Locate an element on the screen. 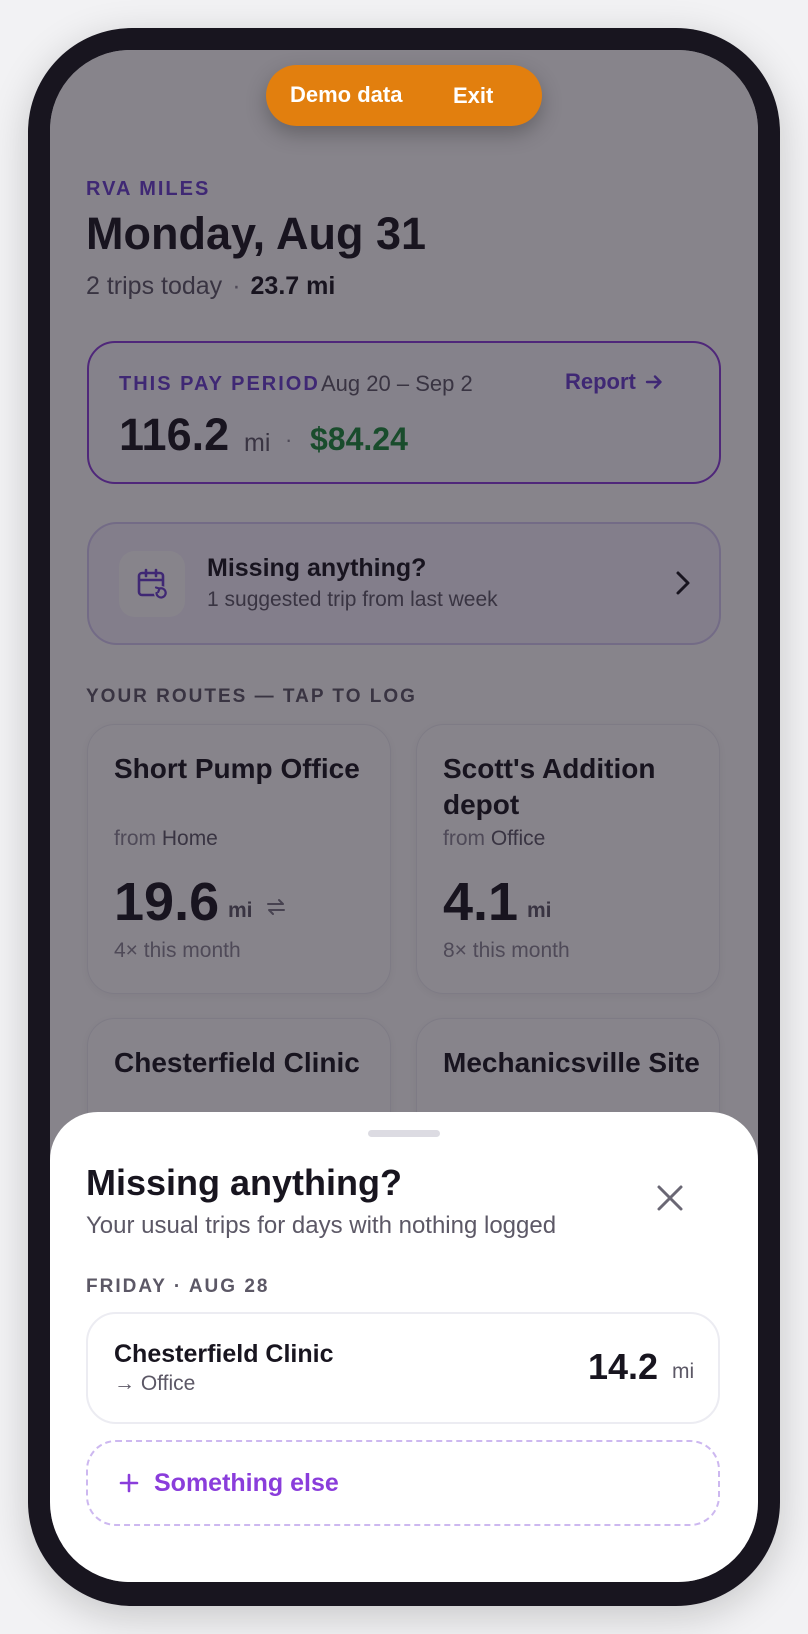 This screenshot has width=808, height=1634. demo-data-banner: Demo data Exit is located at coordinates (404, 95).